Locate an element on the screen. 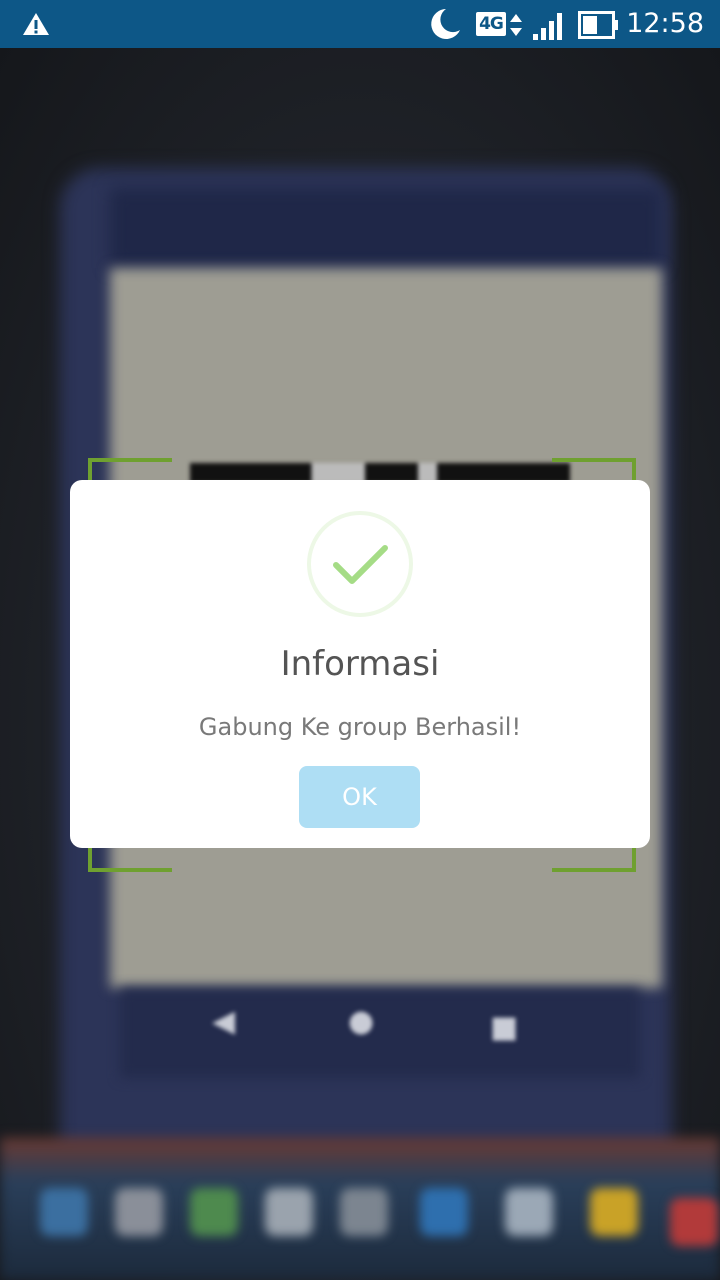 Image resolution: width=720 pixels, height=1280 pixels. scanned-device-appbar-blur is located at coordinates (386, 228).